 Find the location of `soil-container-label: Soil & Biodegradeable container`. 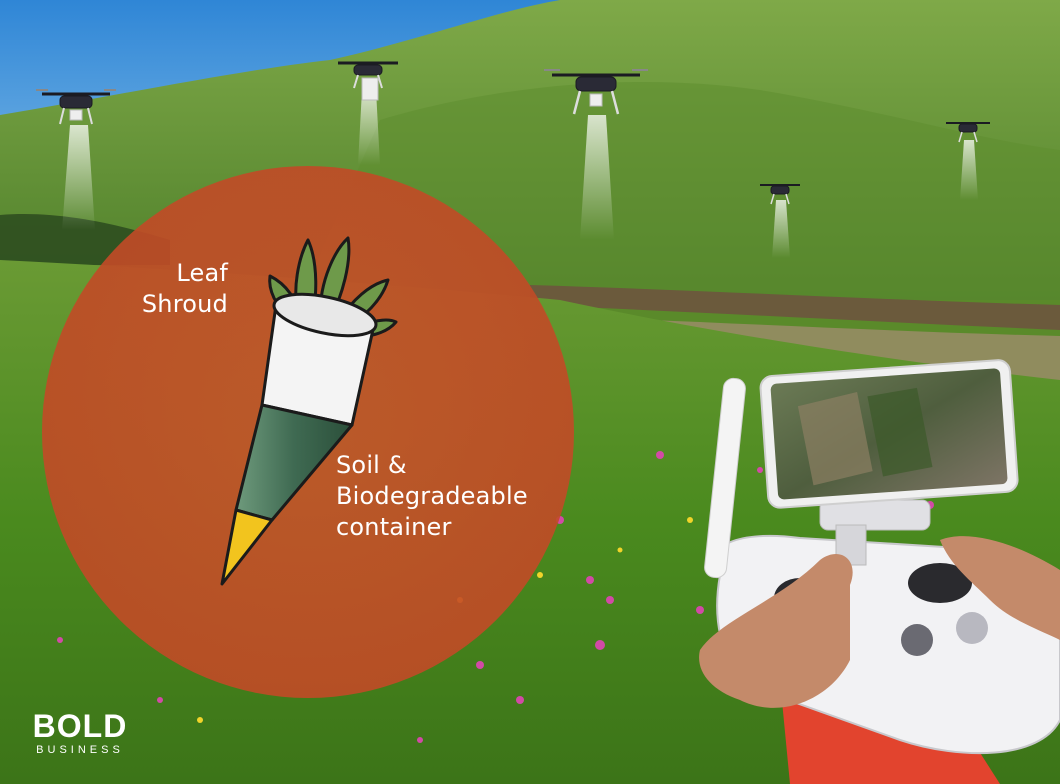

soil-container-label: Soil & Biodegradeable container is located at coordinates (456, 496).